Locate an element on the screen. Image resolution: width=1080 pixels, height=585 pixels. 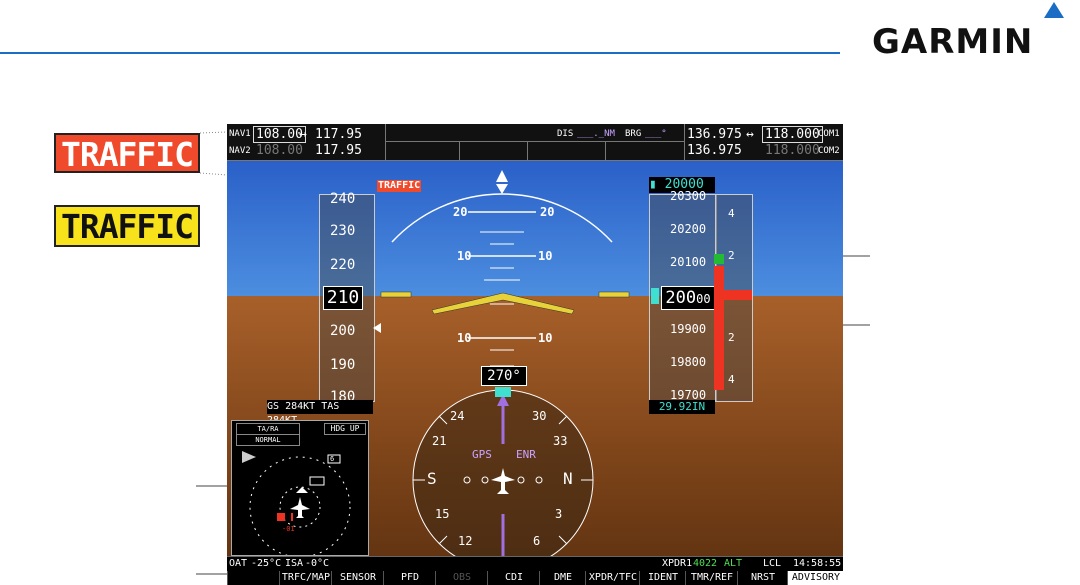
nav2-standby: 117.95 is located at coordinates (338, 150).